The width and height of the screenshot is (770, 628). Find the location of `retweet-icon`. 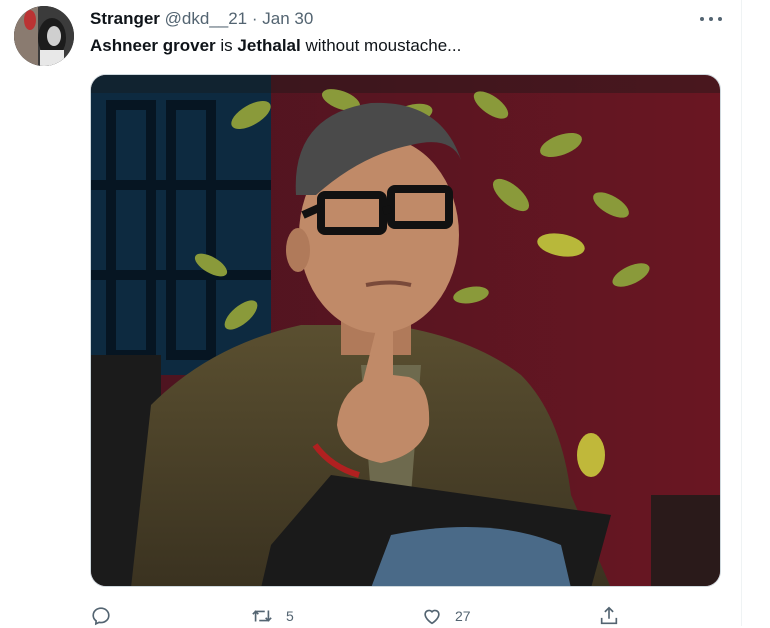

retweet-icon is located at coordinates (262, 616).